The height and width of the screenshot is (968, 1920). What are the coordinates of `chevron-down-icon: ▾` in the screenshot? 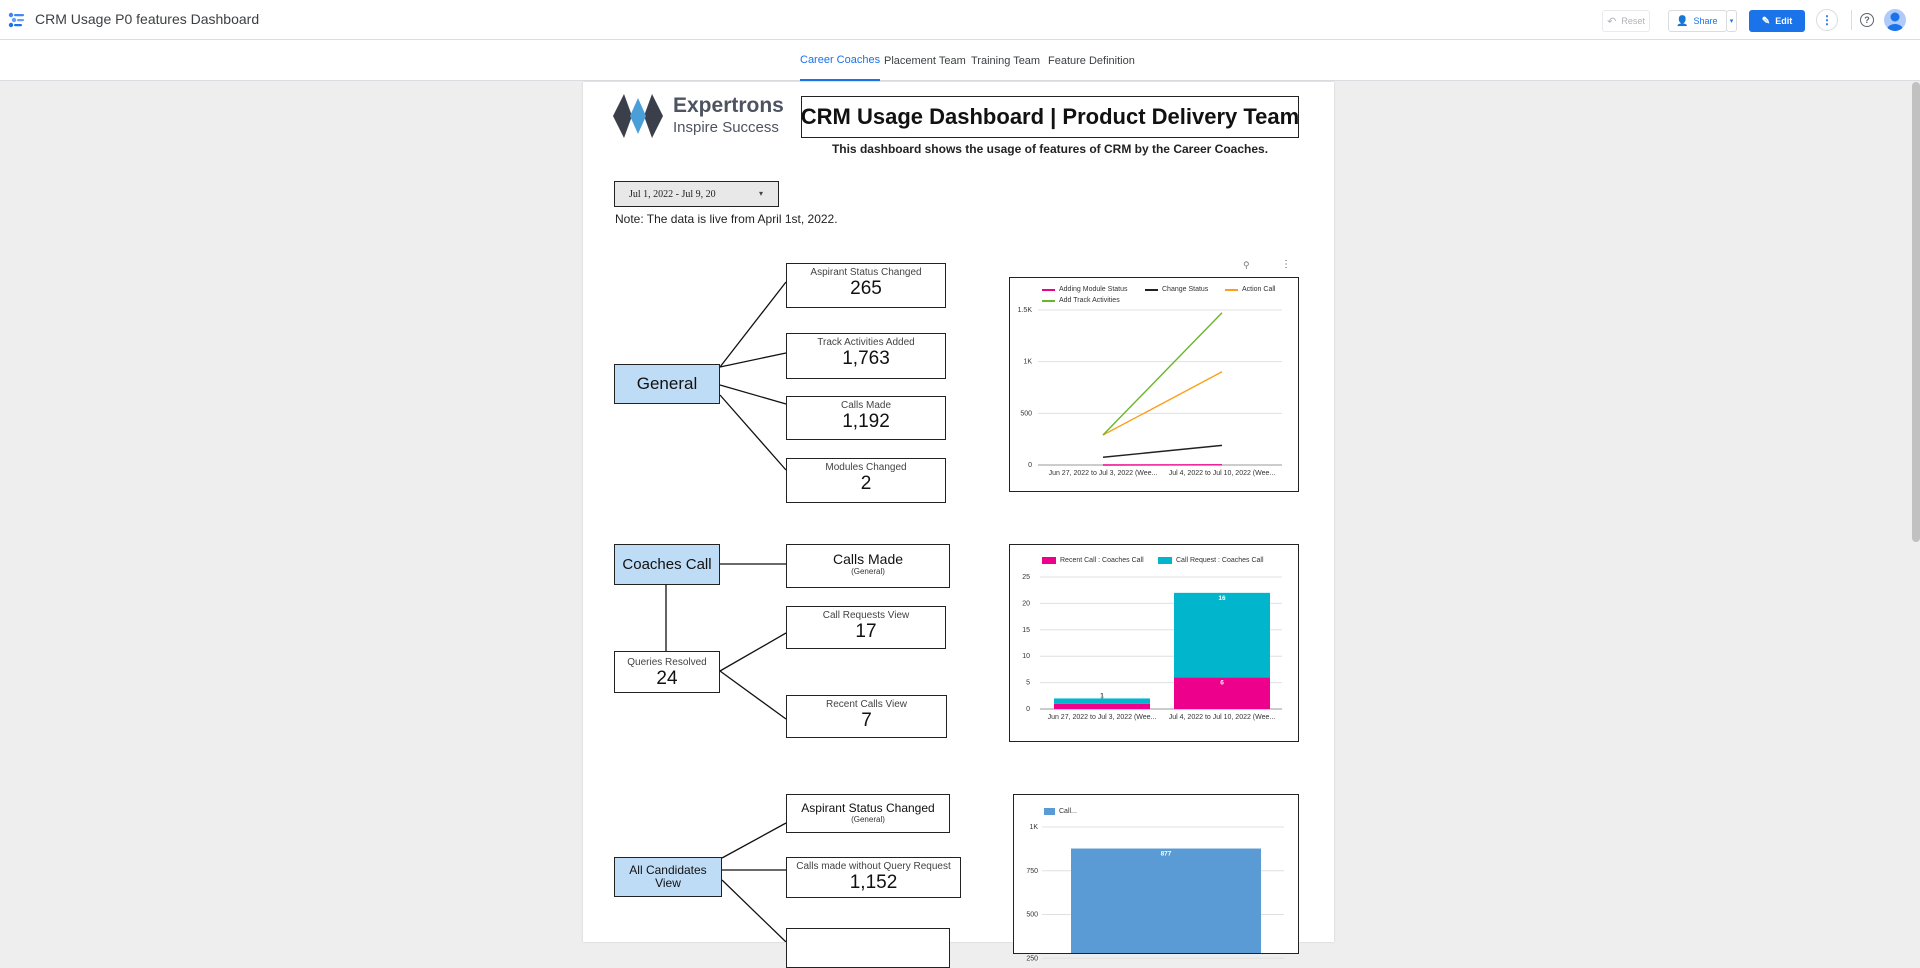 It's located at (1732, 21).